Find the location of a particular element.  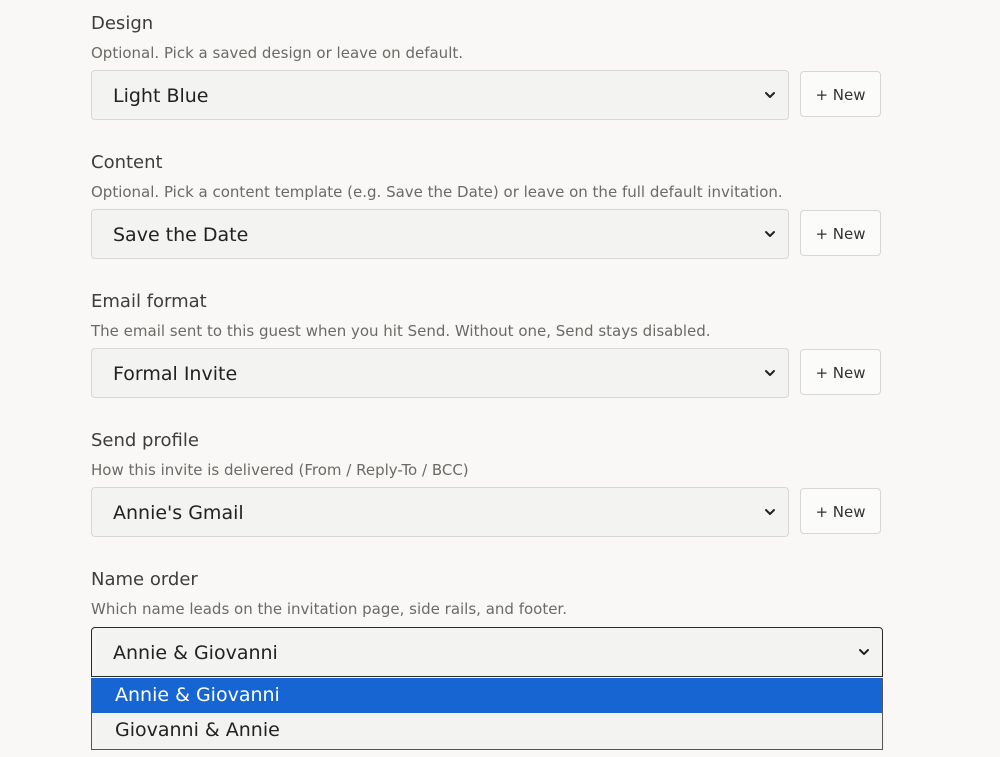

option-label: Annie & Giovanni is located at coordinates (197, 695).